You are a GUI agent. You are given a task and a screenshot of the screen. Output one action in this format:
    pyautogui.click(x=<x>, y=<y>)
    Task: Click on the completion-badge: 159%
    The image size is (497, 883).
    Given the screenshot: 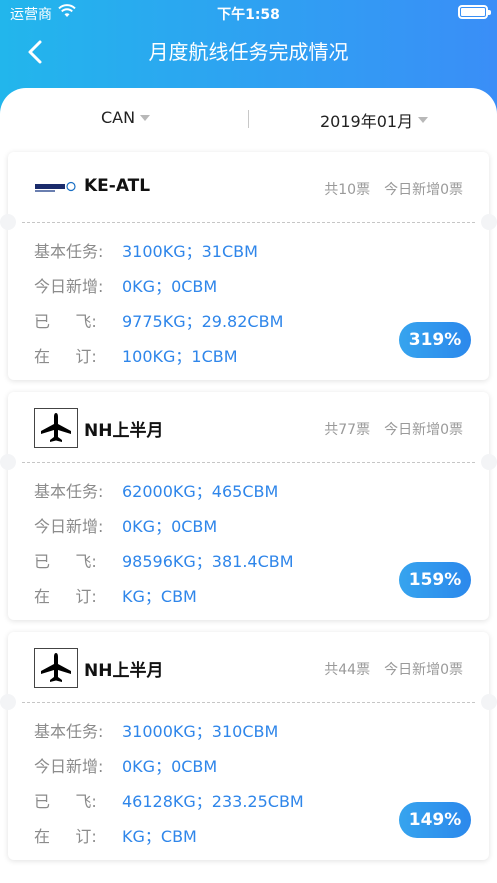 What is the action you would take?
    pyautogui.click(x=435, y=580)
    